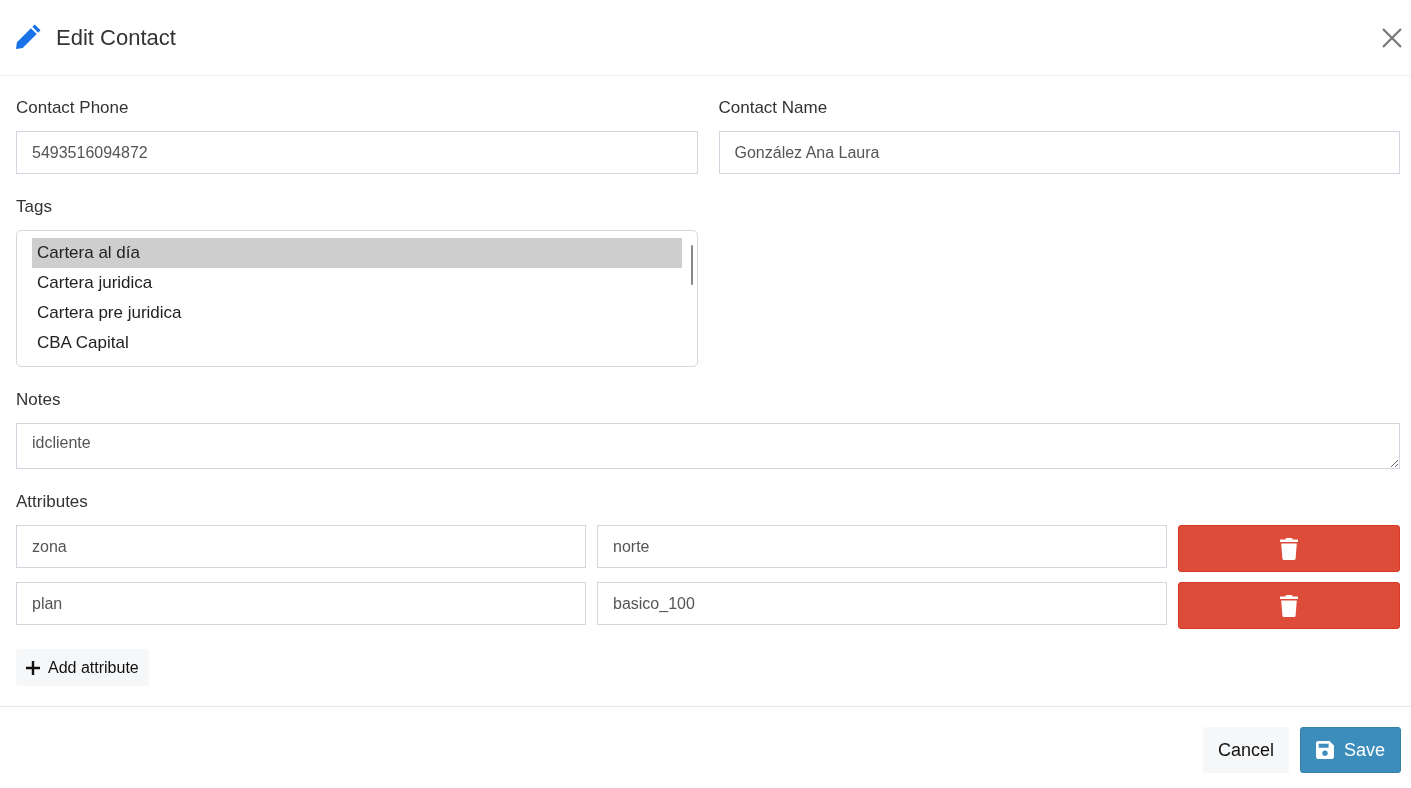 The height and width of the screenshot is (788, 1411). I want to click on cancel-button: Cancel, so click(1245, 750).